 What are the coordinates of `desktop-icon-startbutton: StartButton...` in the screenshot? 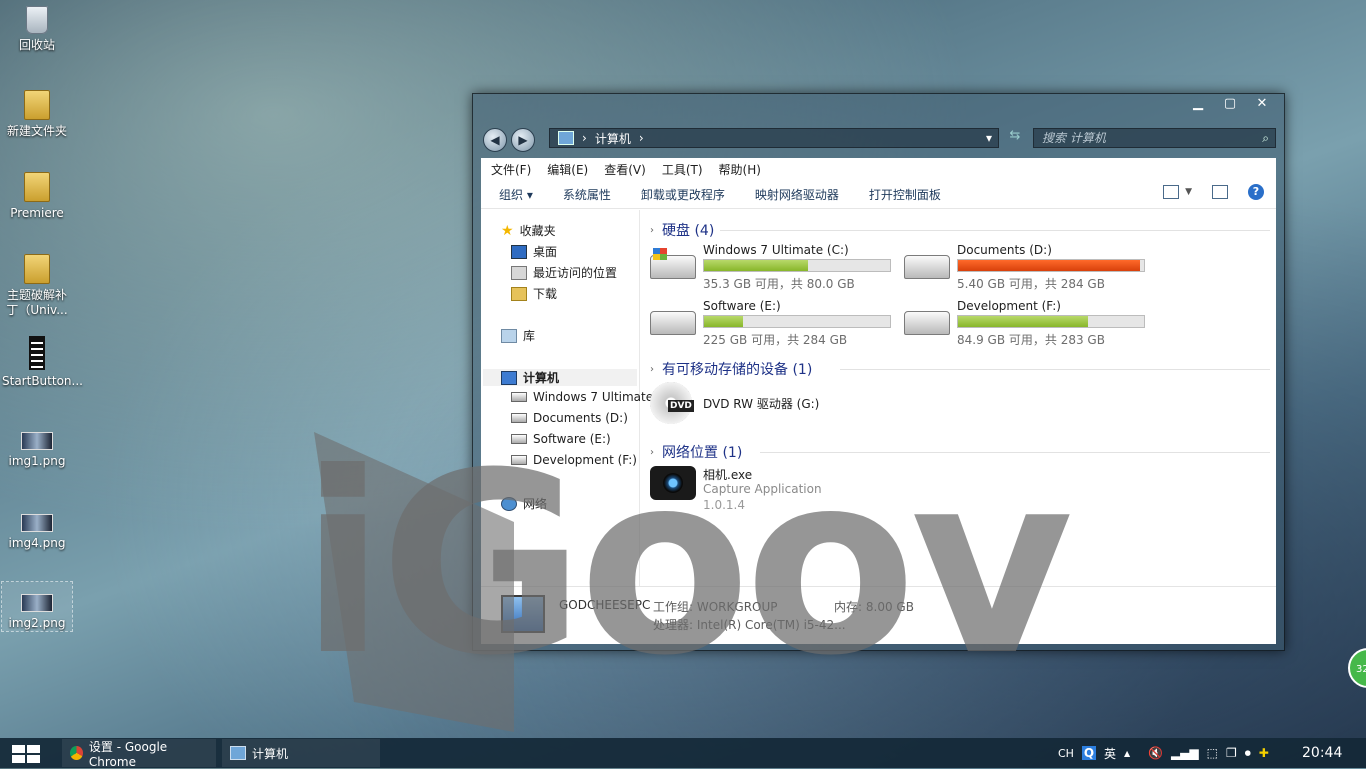 It's located at (42, 362).